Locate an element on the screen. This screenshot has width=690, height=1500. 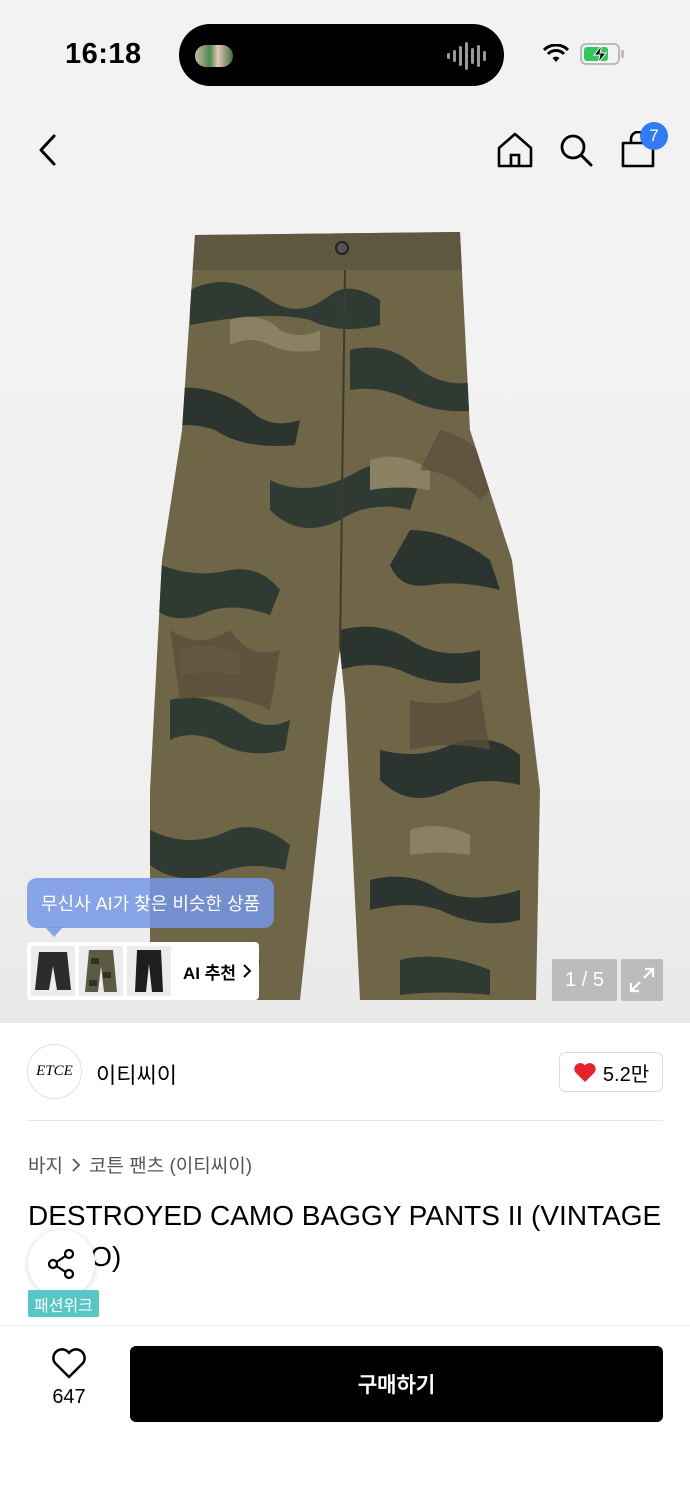
heart-filled-icon is located at coordinates (585, 1072).